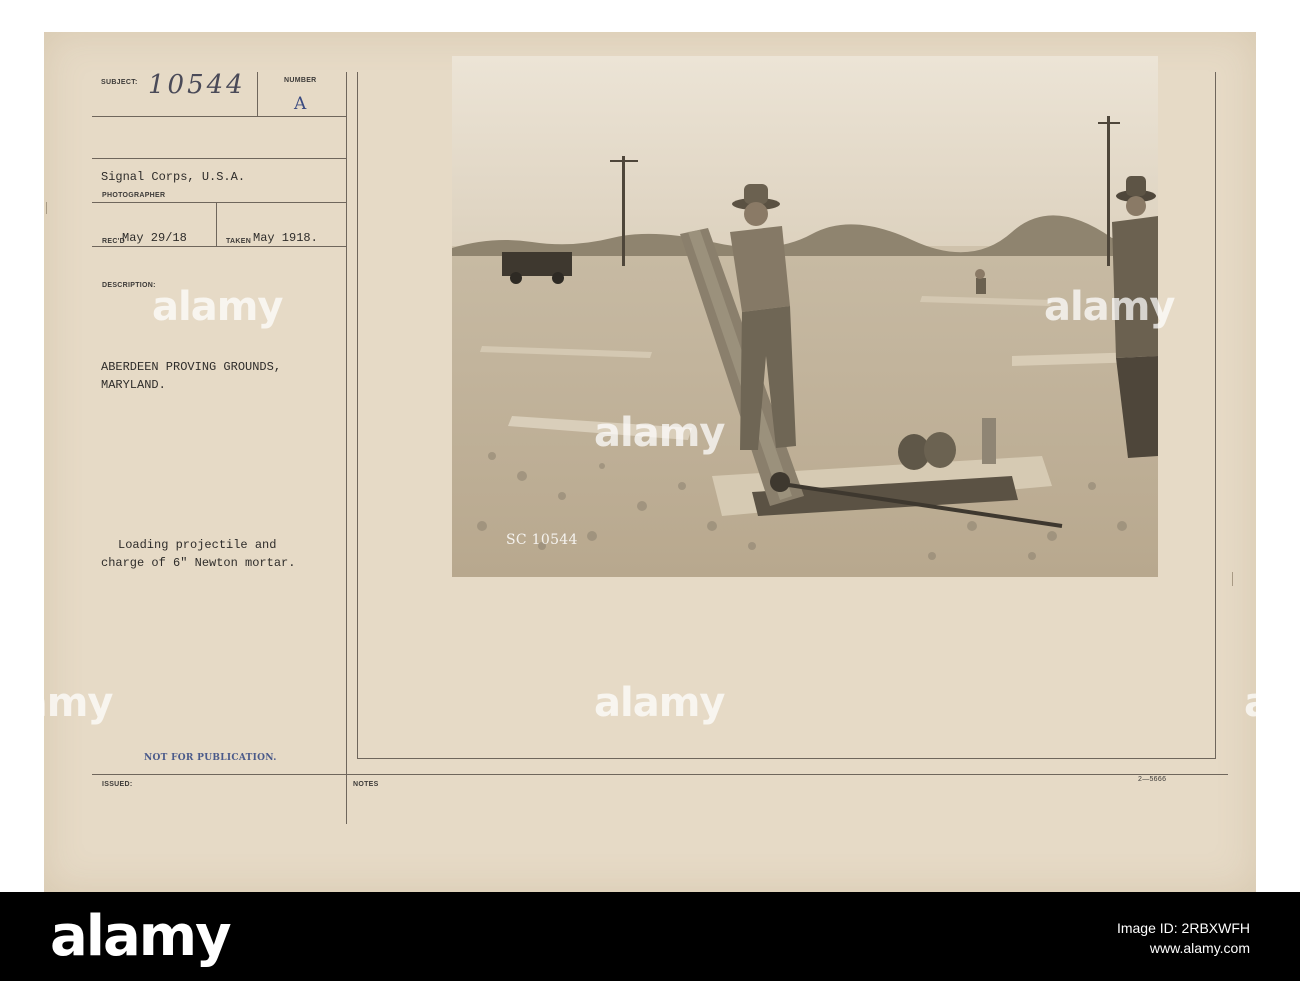 This screenshot has width=1300, height=981. What do you see at coordinates (1183, 938) in the screenshot?
I see `image-id-block: Image ID: 2RBXWFH www.alamy.com` at bounding box center [1183, 938].